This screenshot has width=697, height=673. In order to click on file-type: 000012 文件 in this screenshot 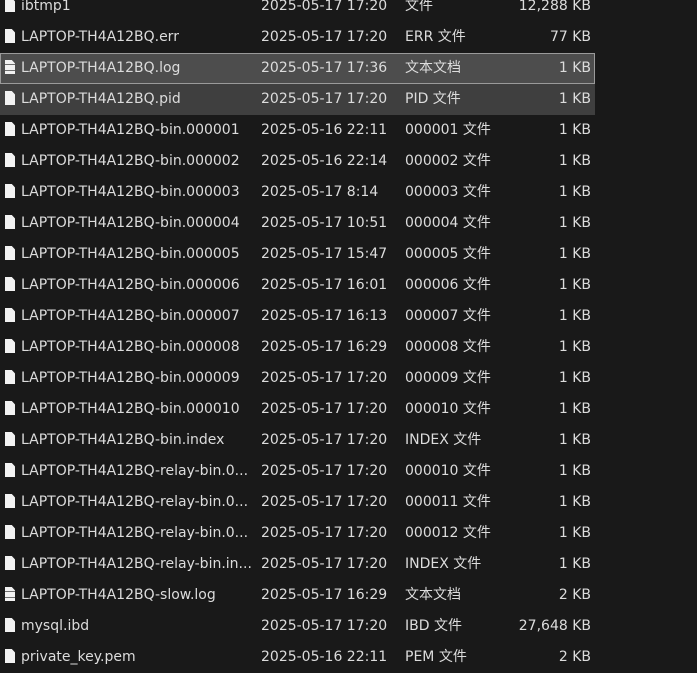, I will do `click(448, 533)`.